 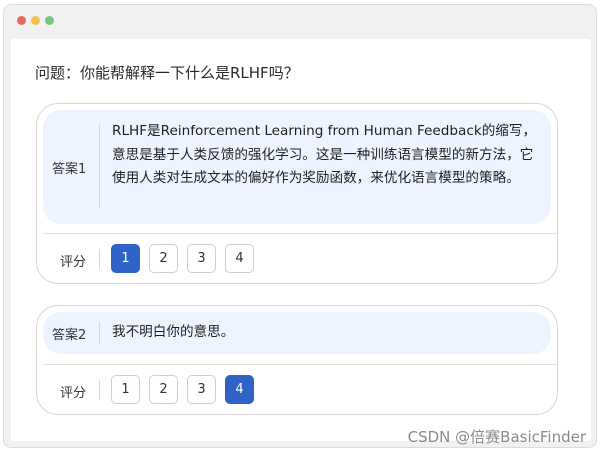 What do you see at coordinates (297, 333) in the screenshot?
I see `answer-panel: 答案2 我不明白你的意思。` at bounding box center [297, 333].